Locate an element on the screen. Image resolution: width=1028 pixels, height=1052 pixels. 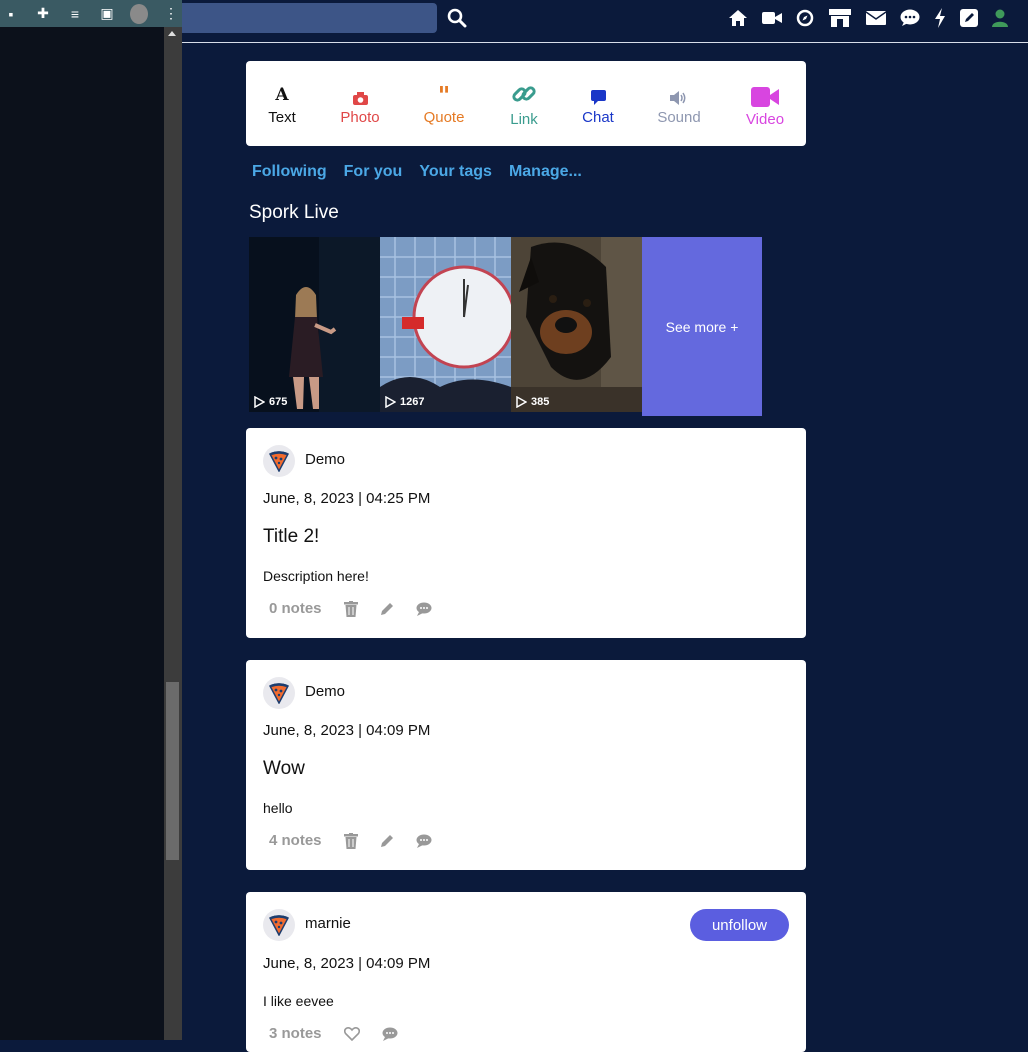
speaker-icon is located at coordinates (678, 98).